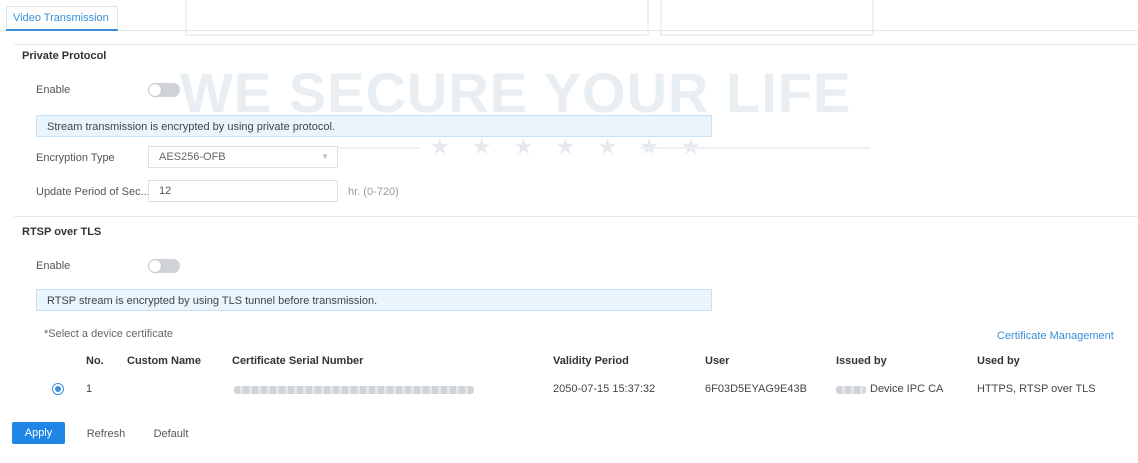  I want to click on cell-no: 1, so click(89, 389).